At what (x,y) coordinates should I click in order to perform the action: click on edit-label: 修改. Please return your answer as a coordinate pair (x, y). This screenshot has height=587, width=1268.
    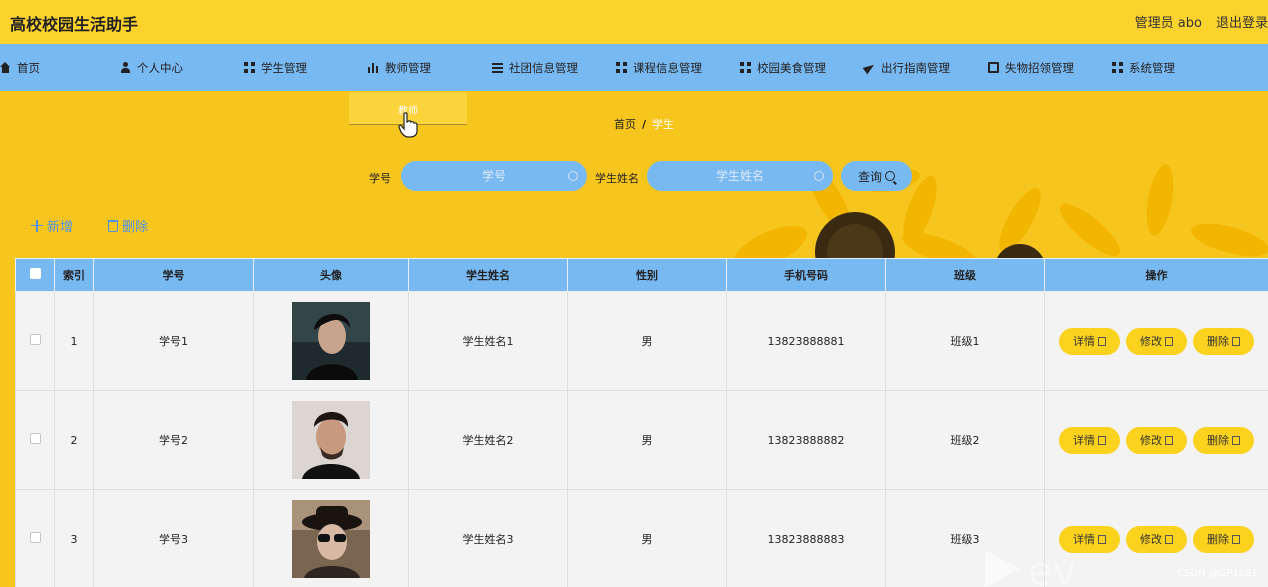
    Looking at the image, I should click on (1151, 341).